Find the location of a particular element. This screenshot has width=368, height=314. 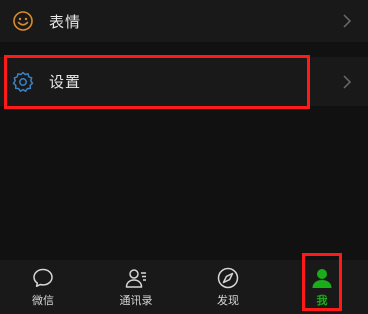

person-icon is located at coordinates (322, 278).